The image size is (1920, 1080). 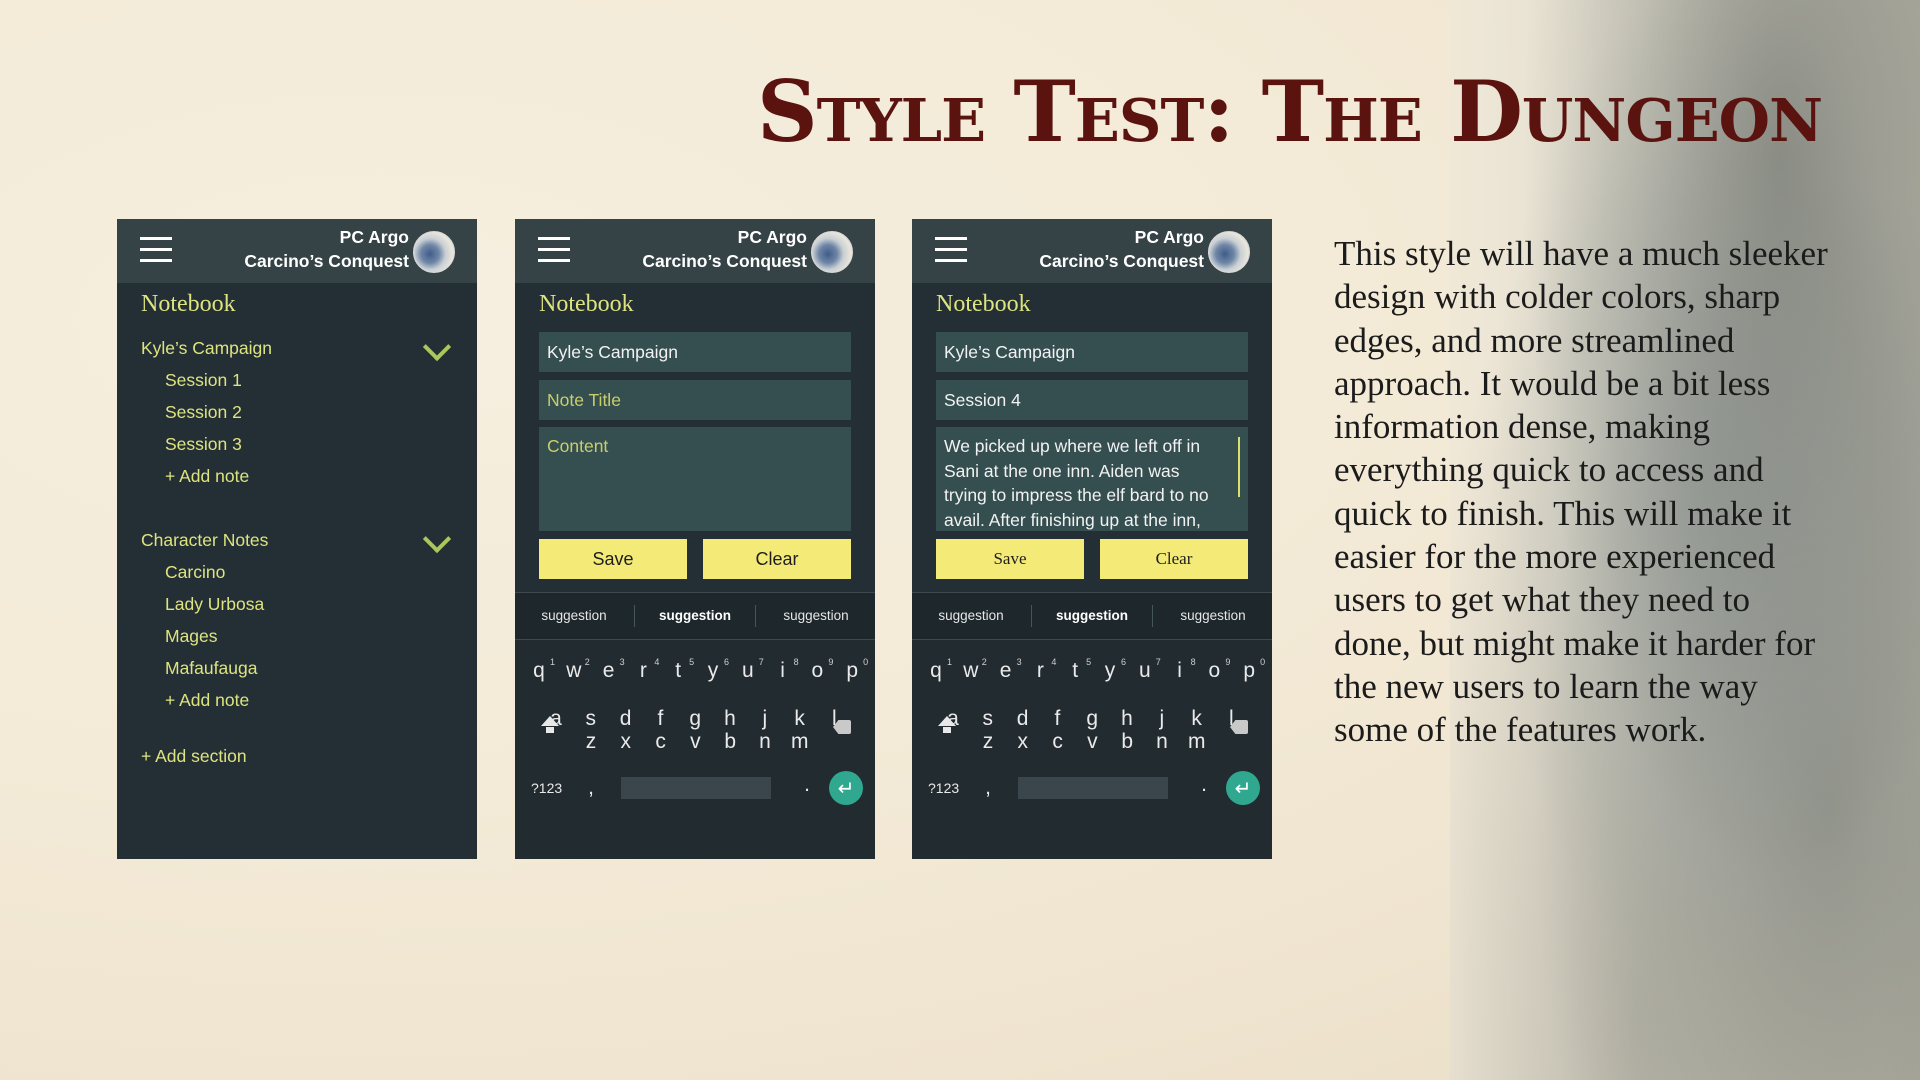 What do you see at coordinates (1239, 467) in the screenshot?
I see `scrollbar` at bounding box center [1239, 467].